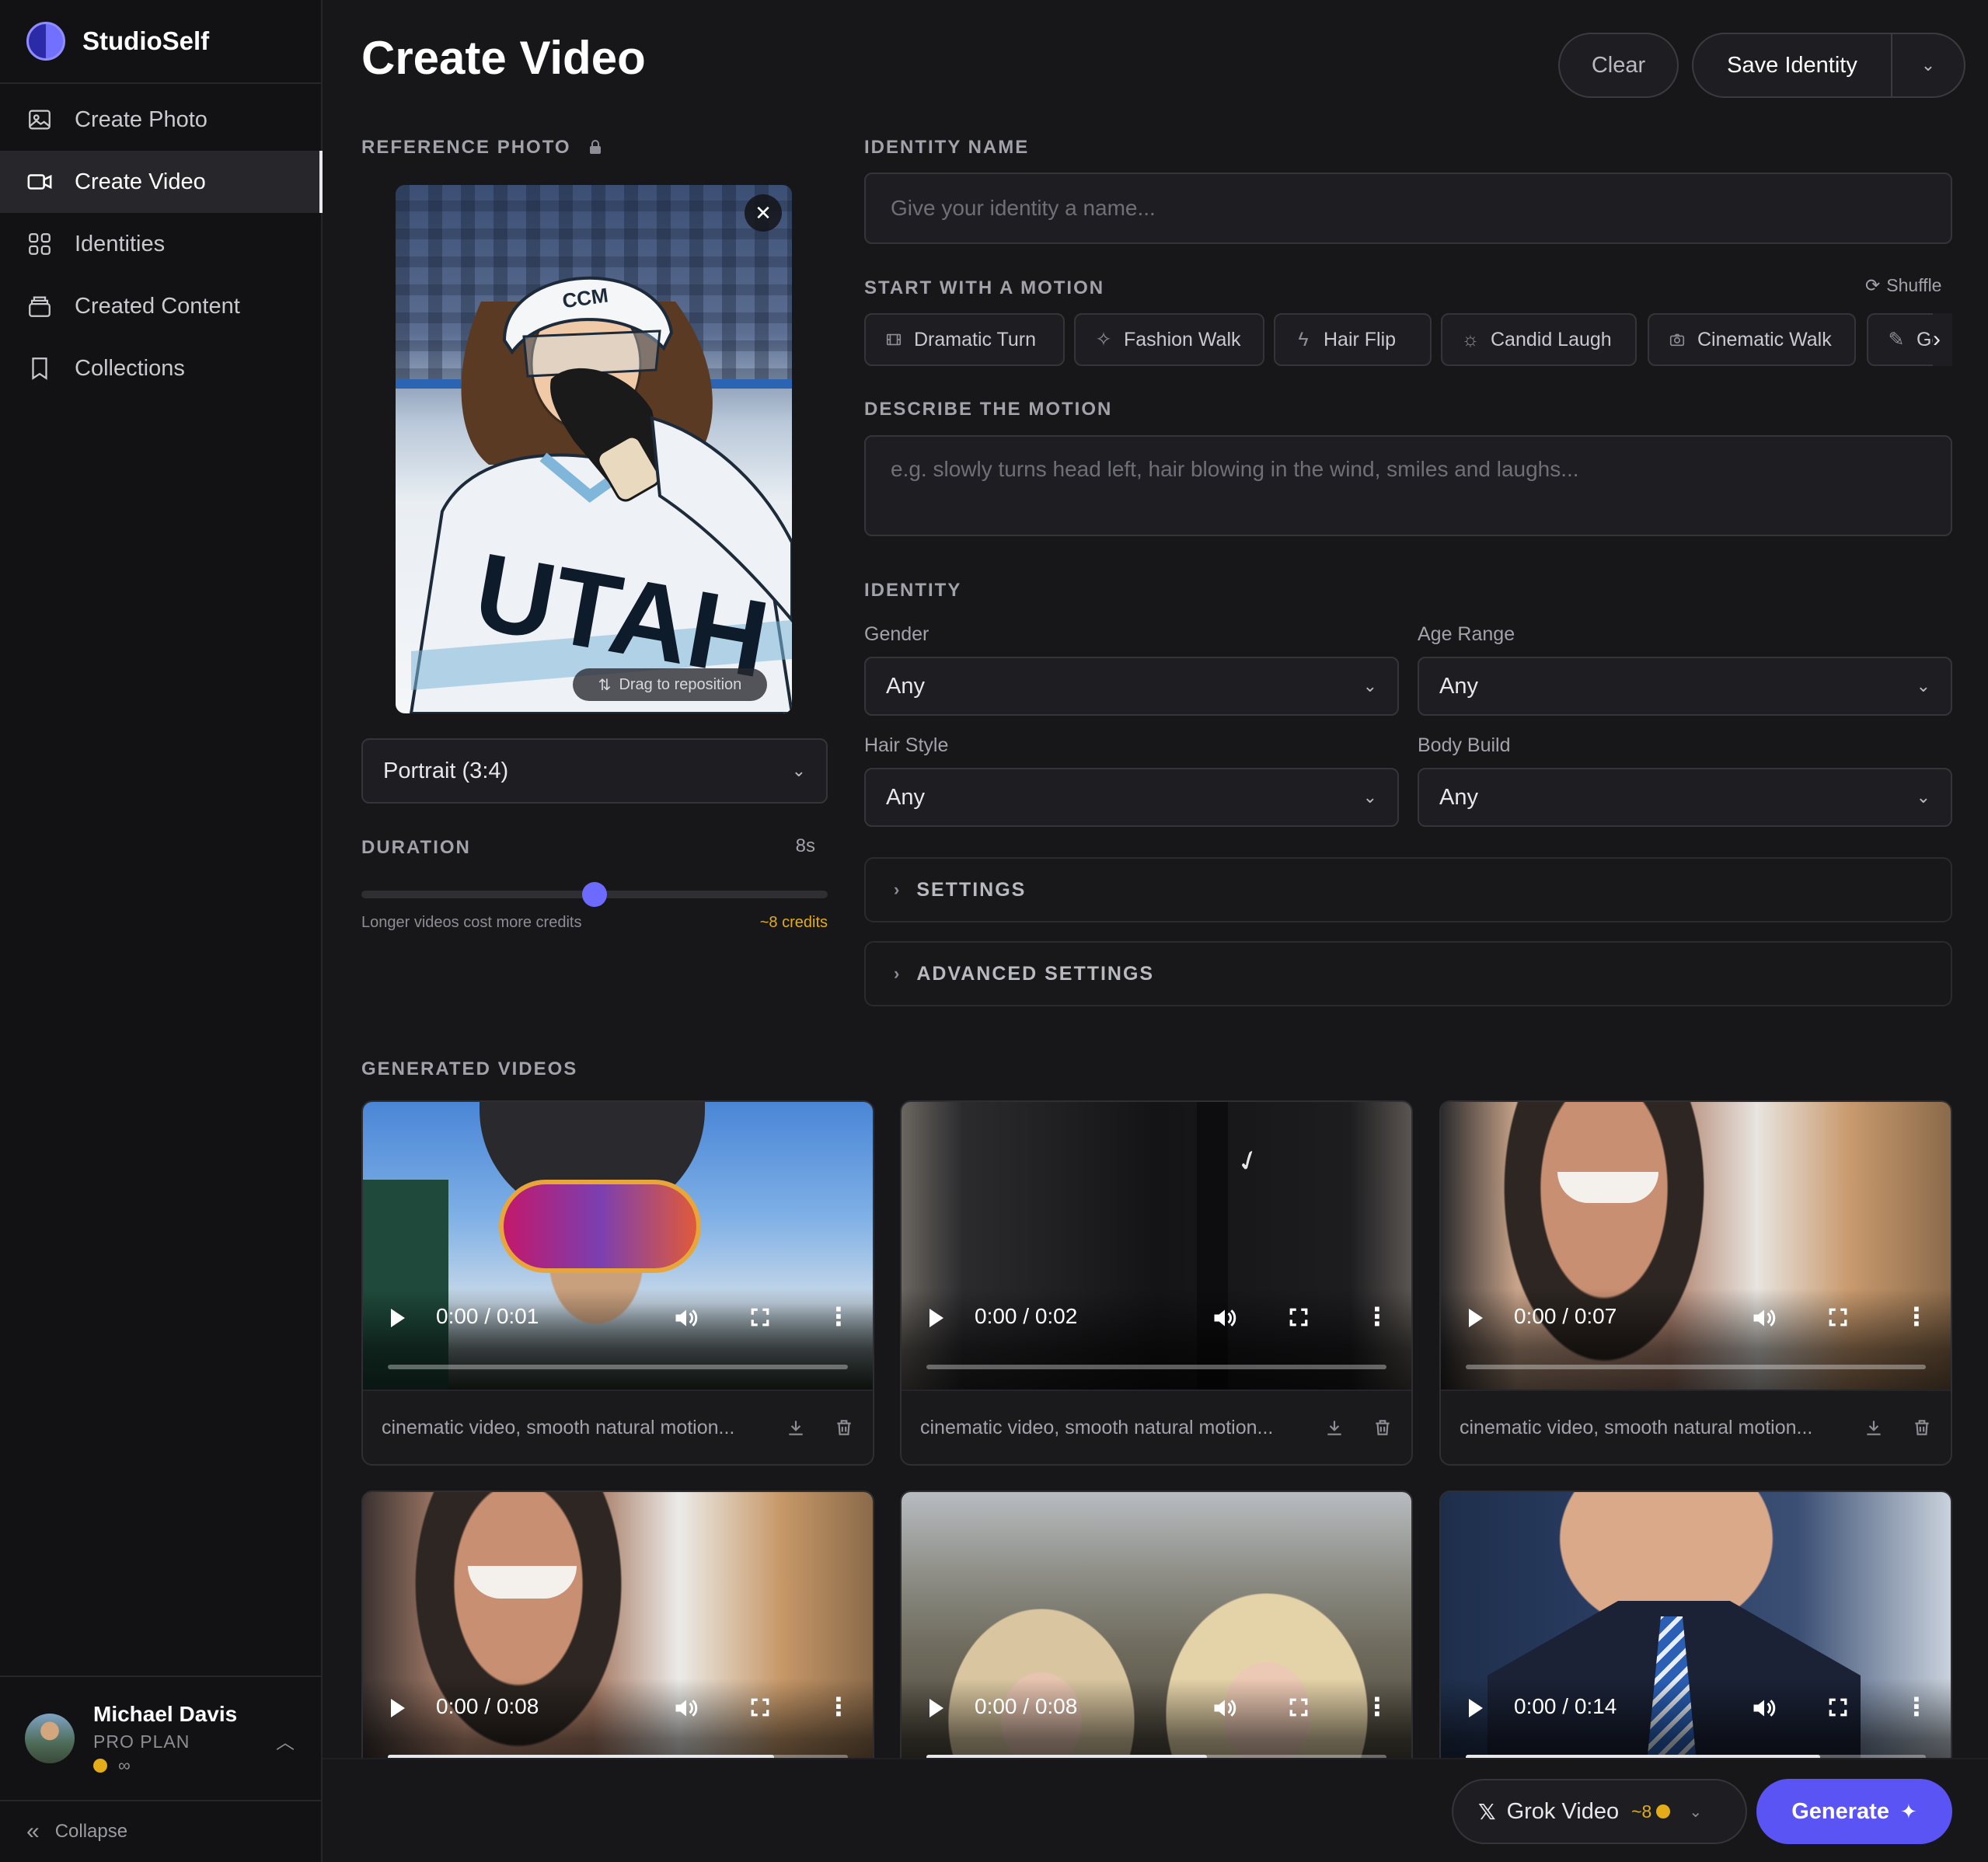 The width and height of the screenshot is (1988, 1862). I want to click on save-identity-button: Save Identity, so click(1792, 65).